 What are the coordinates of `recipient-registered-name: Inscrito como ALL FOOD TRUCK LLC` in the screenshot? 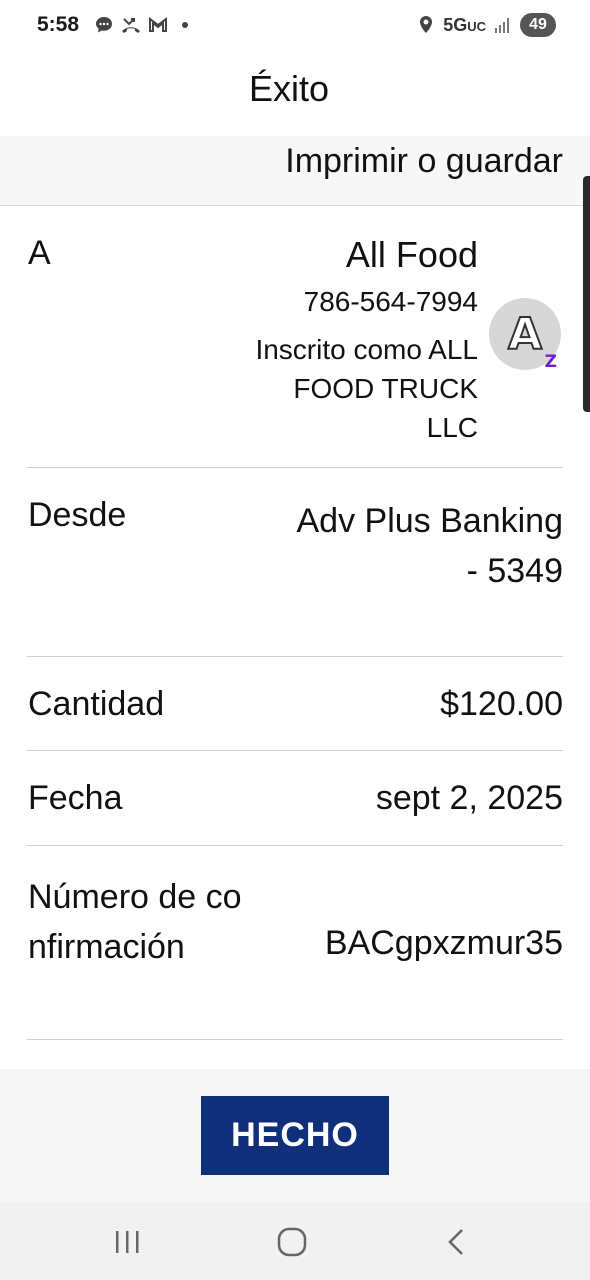 It's located at (366, 388).